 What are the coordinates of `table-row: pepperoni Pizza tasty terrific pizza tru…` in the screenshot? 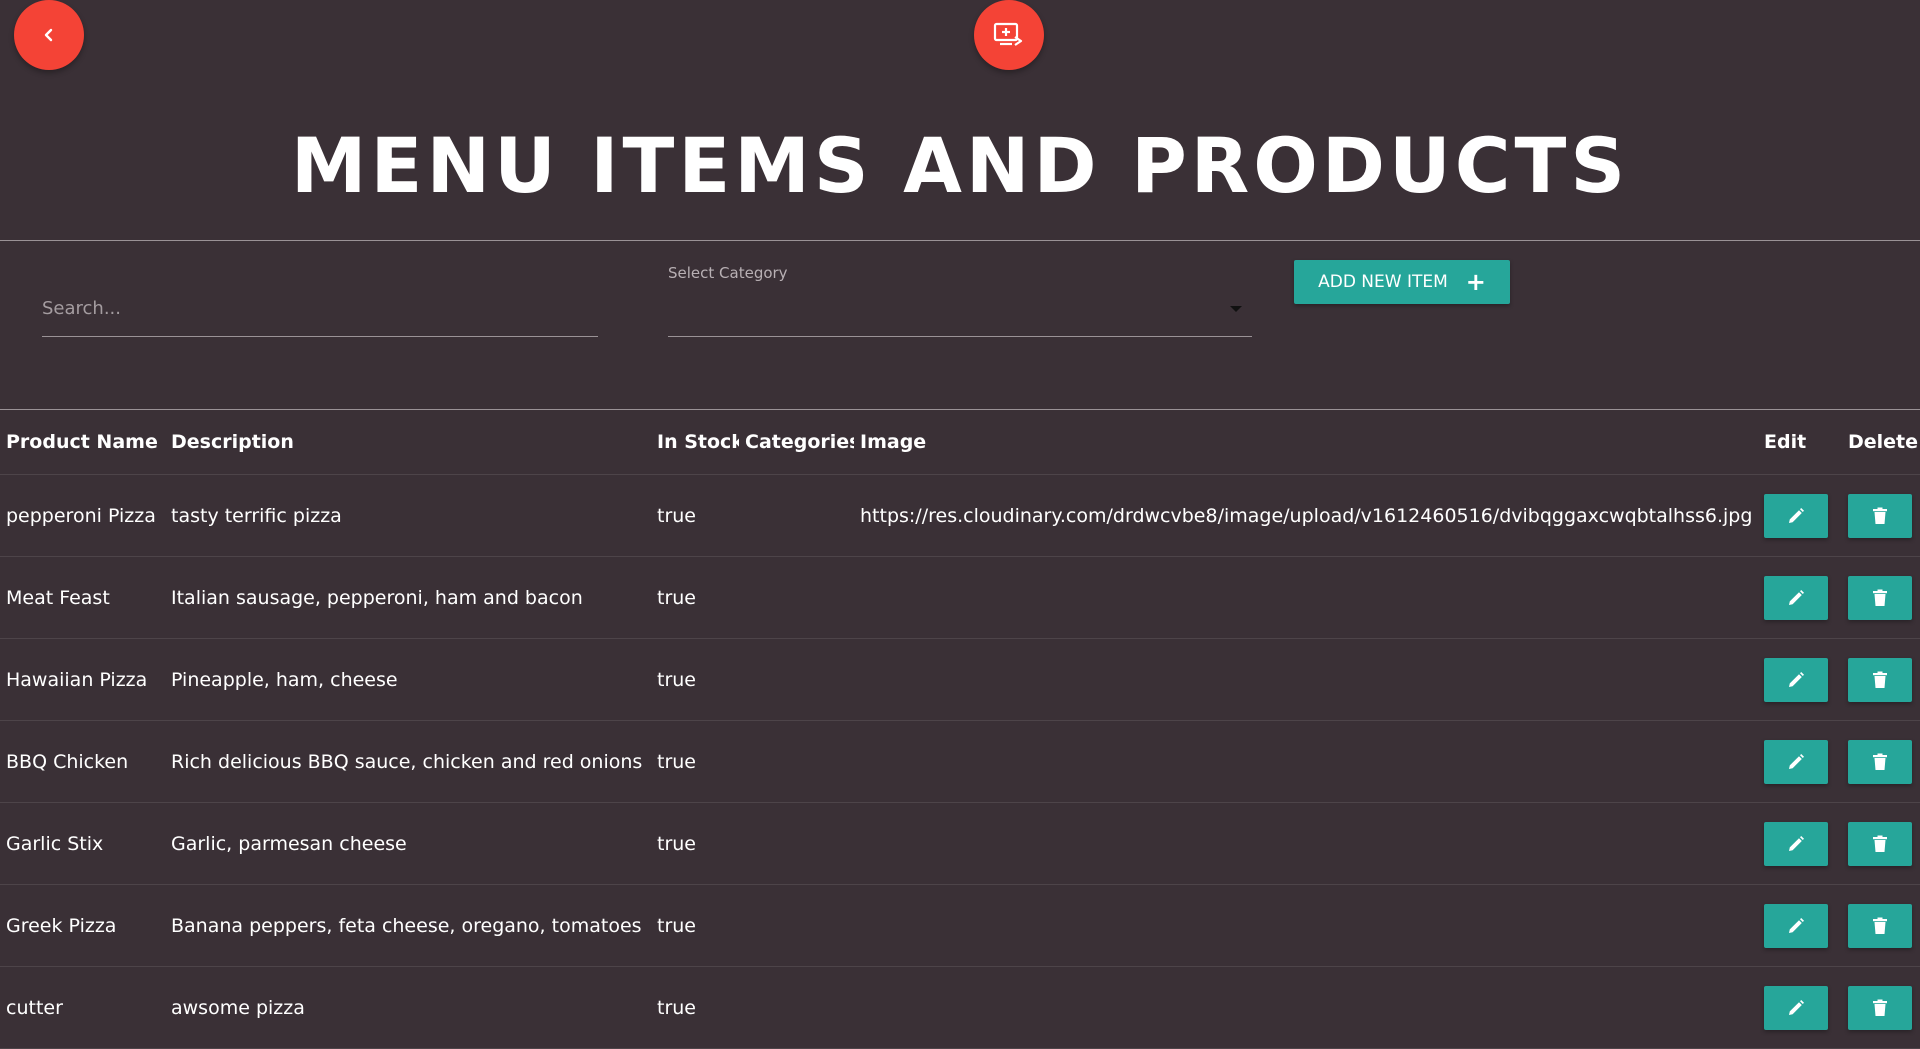 It's located at (960, 515).